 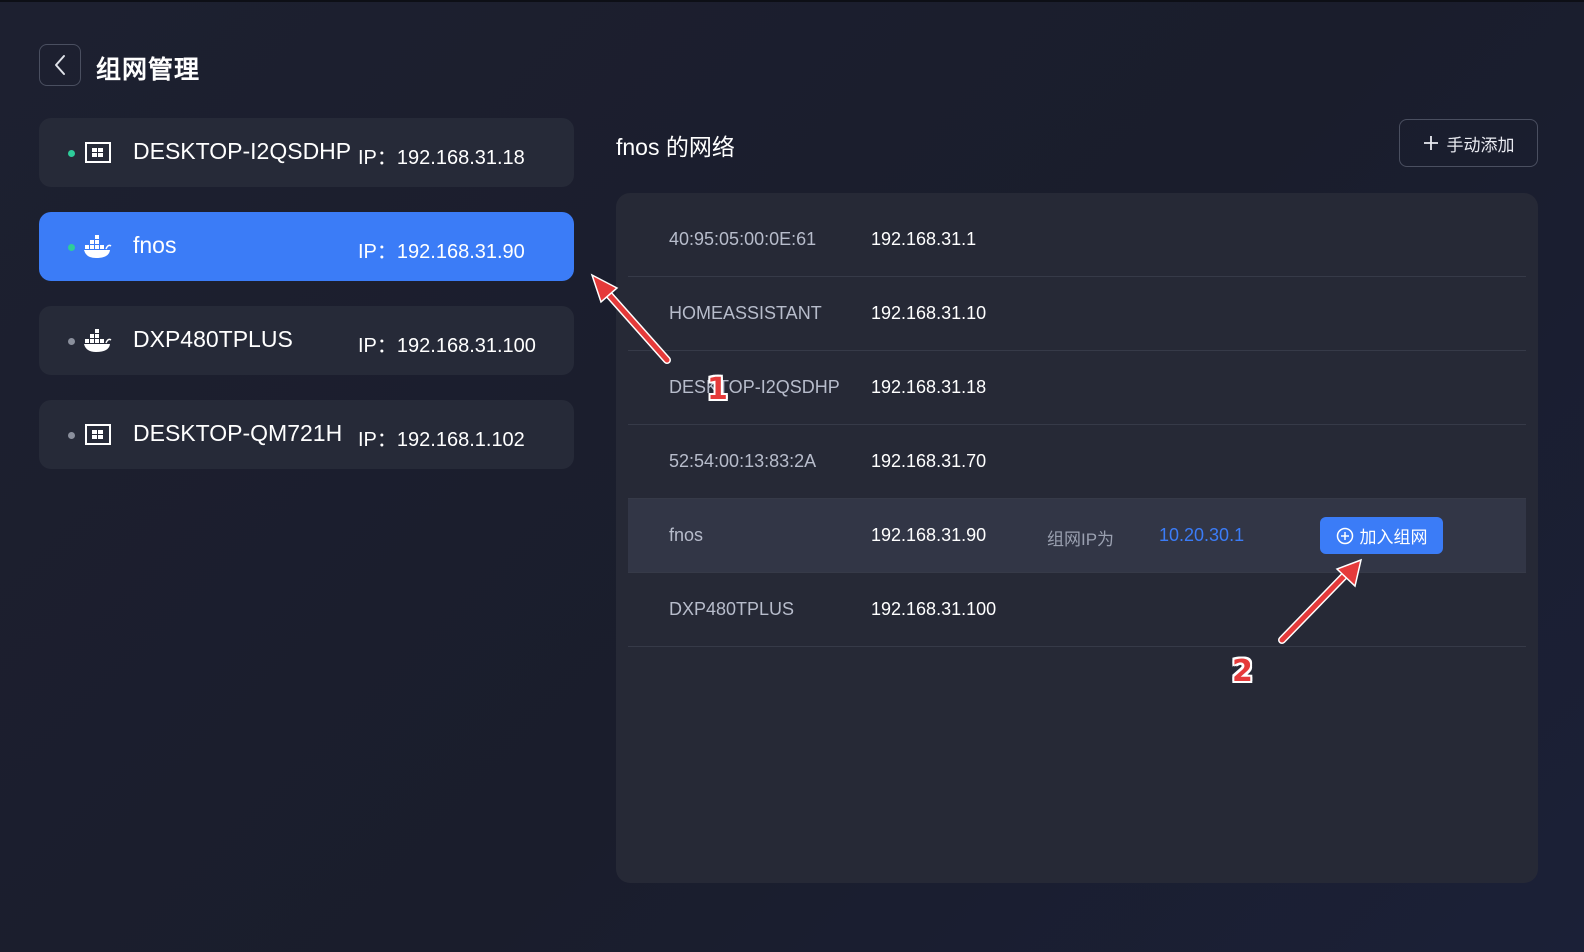 What do you see at coordinates (1344, 535) in the screenshot?
I see `plus-circle-icon` at bounding box center [1344, 535].